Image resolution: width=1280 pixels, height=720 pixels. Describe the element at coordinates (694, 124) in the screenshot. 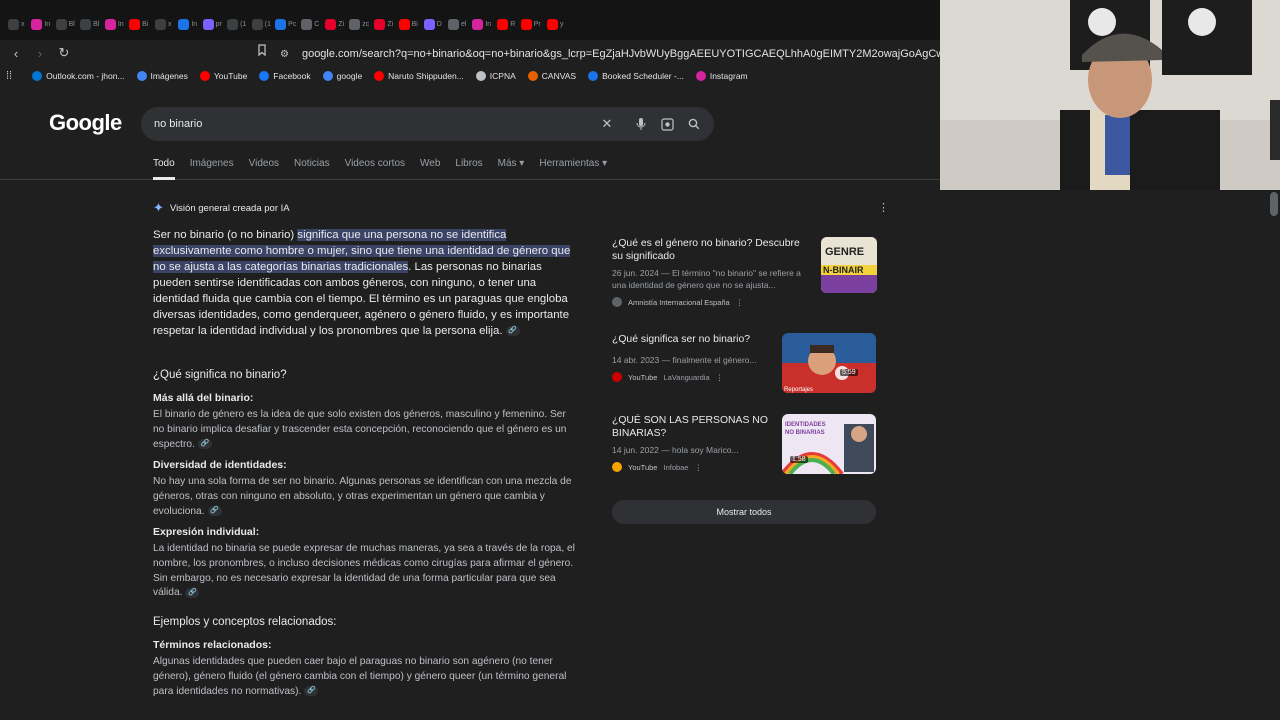

I see `search-icon` at that location.